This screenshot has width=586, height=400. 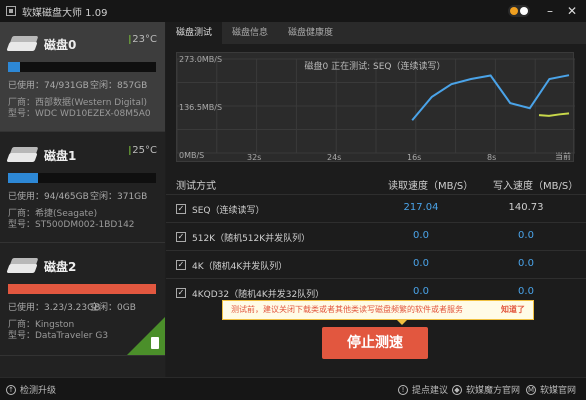 I want to click on tip-arrow, so click(x=402, y=322).